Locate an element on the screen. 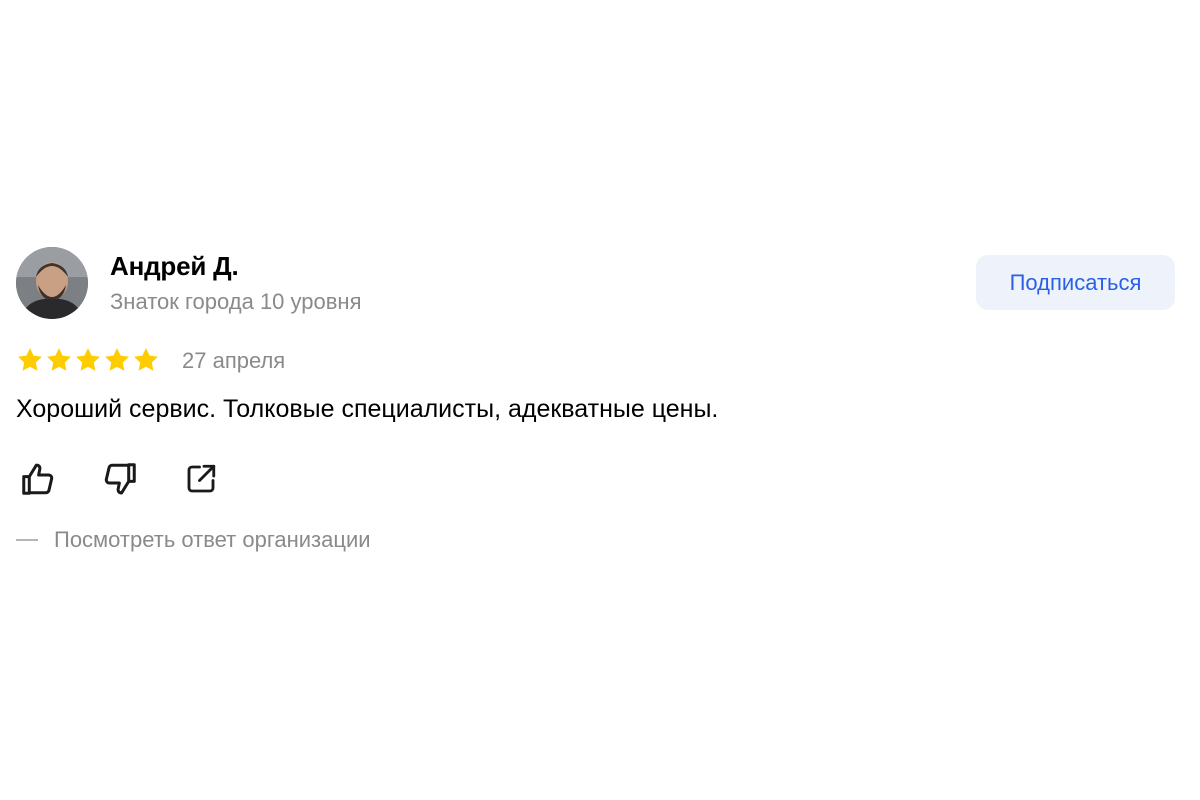 The image size is (1200, 800). dislike-button is located at coordinates (120, 481).